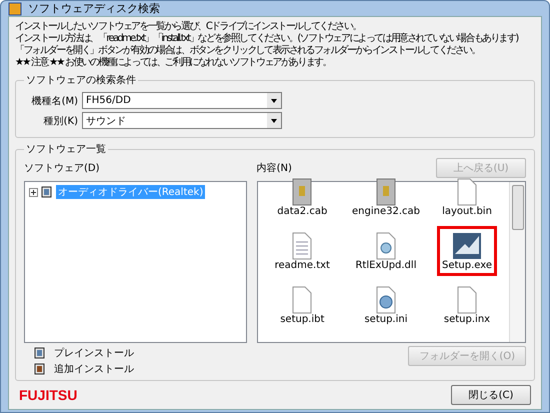 The width and height of the screenshot is (550, 413). Describe the element at coordinates (15, 9) in the screenshot. I see `app-icon` at that location.